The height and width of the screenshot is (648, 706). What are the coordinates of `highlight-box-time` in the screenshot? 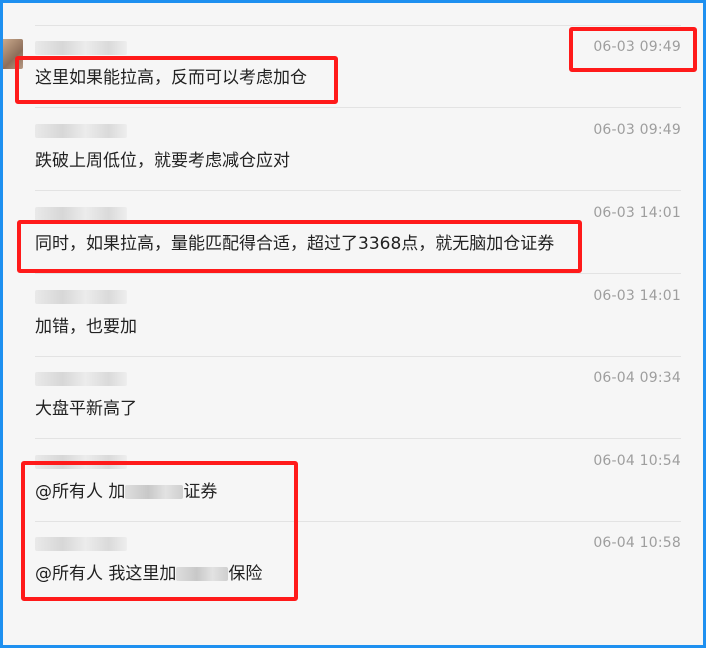 It's located at (633, 49).